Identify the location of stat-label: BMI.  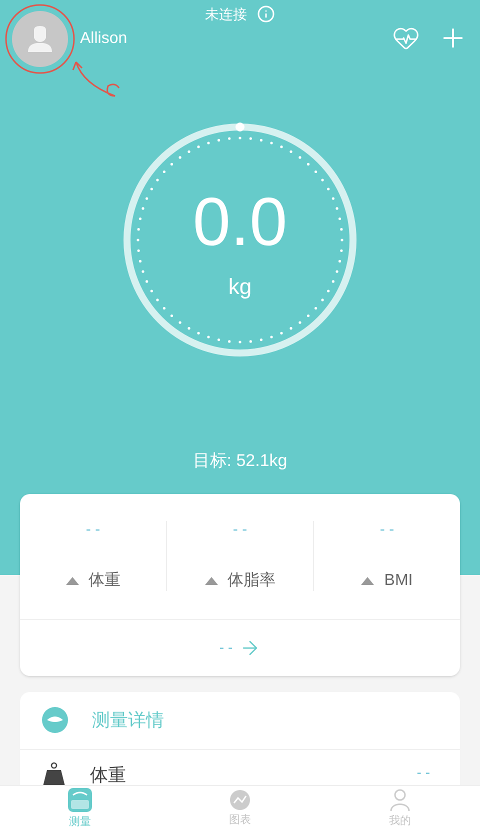
(398, 581).